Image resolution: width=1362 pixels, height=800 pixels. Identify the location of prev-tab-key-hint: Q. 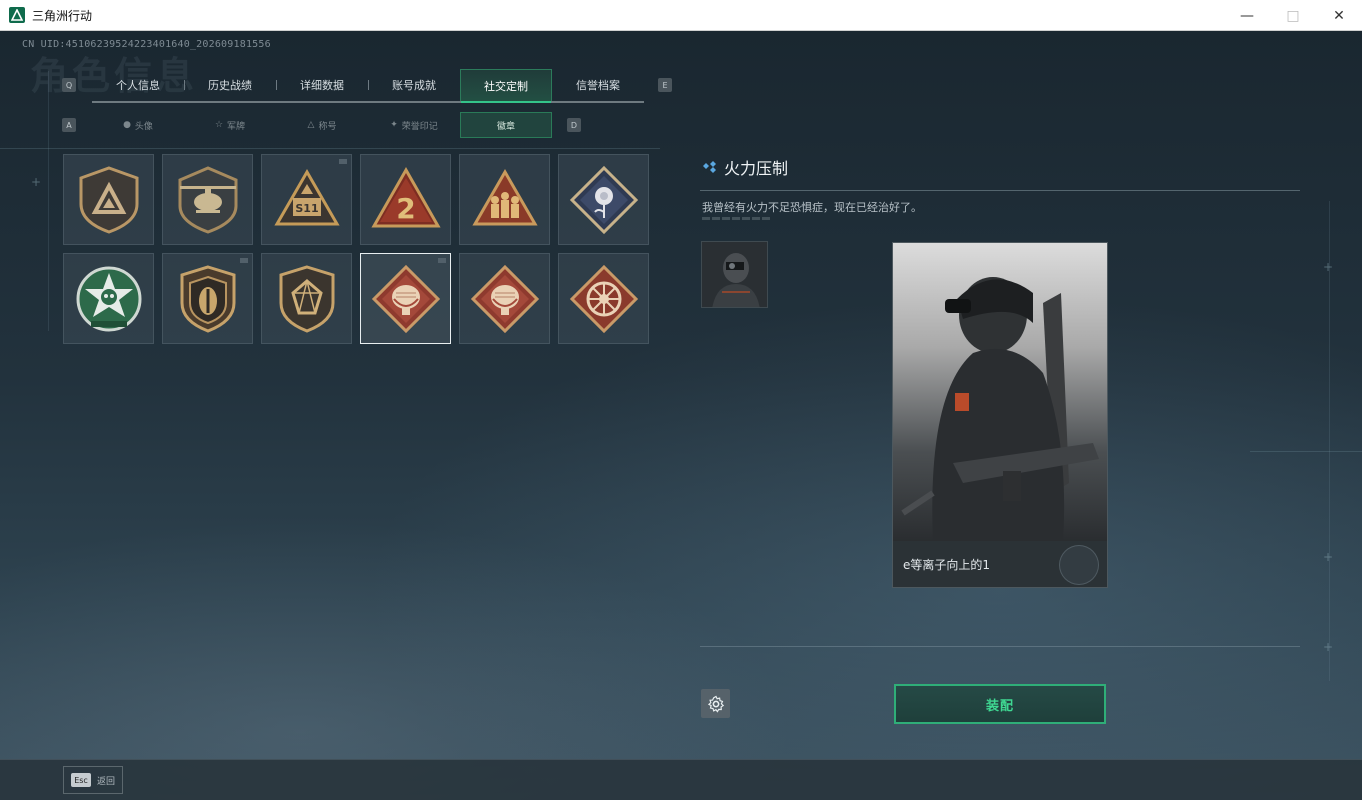
(69, 85).